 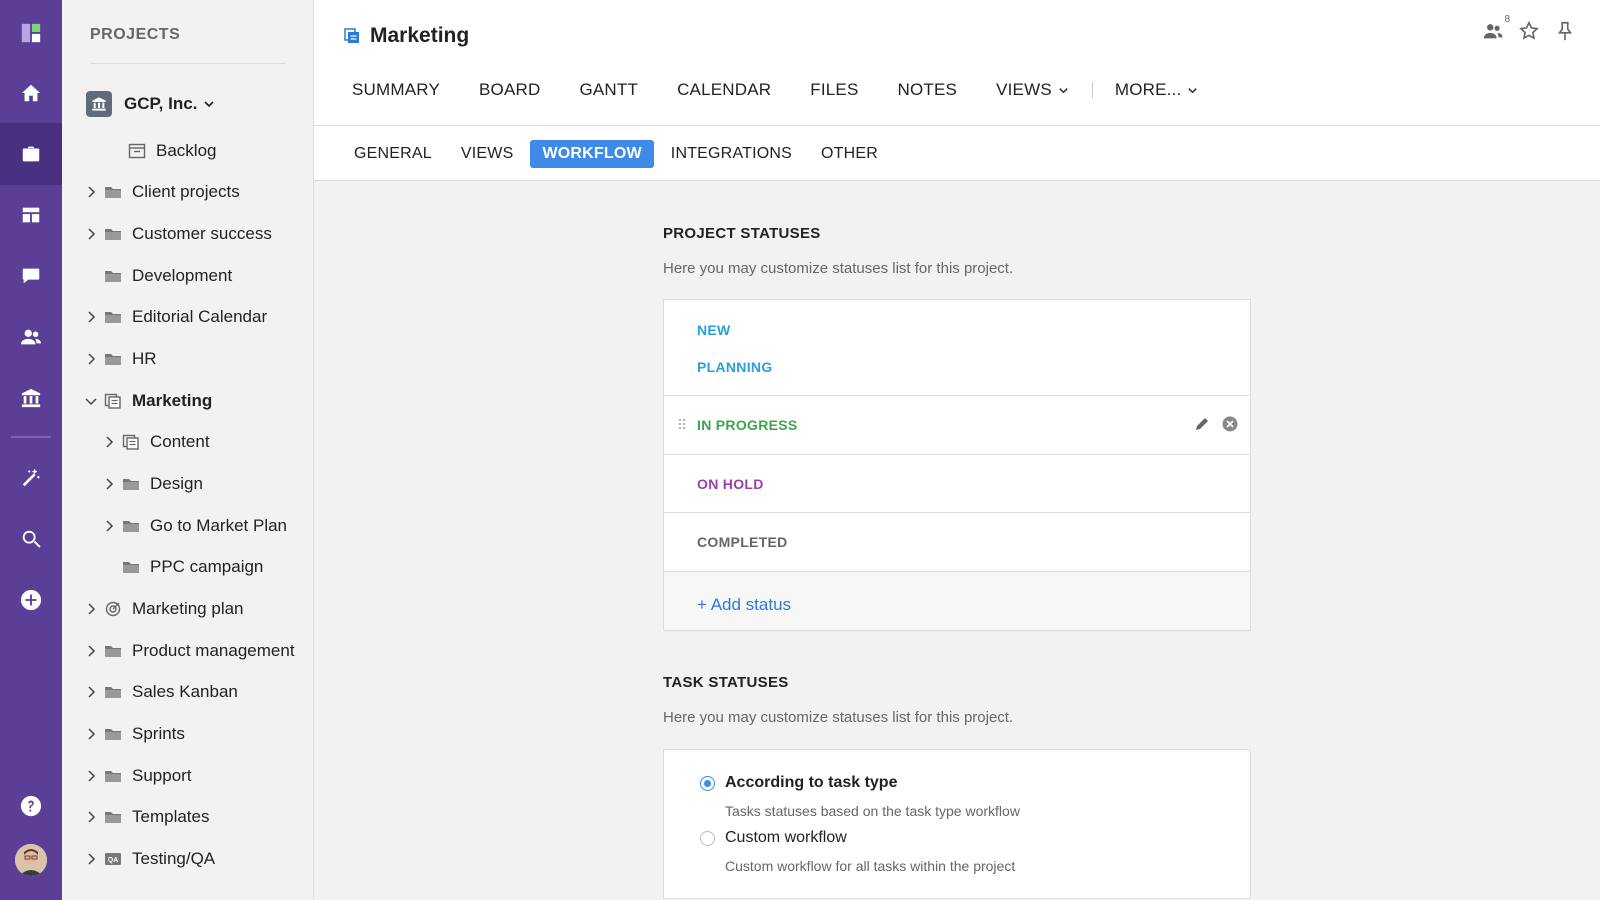 I want to click on magic-wand-icon, so click(x=31, y=478).